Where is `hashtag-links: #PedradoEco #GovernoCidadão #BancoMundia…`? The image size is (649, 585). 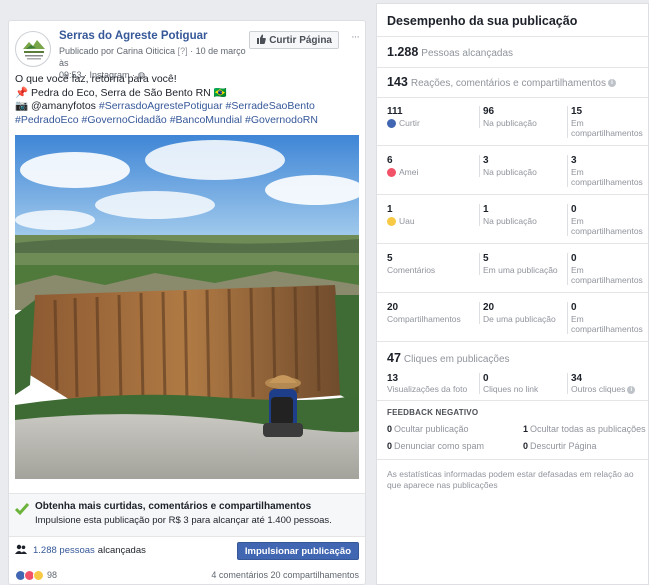 hashtag-links: #PedradoEco #GovernoCidadão #BancoMundia… is located at coordinates (187, 121).